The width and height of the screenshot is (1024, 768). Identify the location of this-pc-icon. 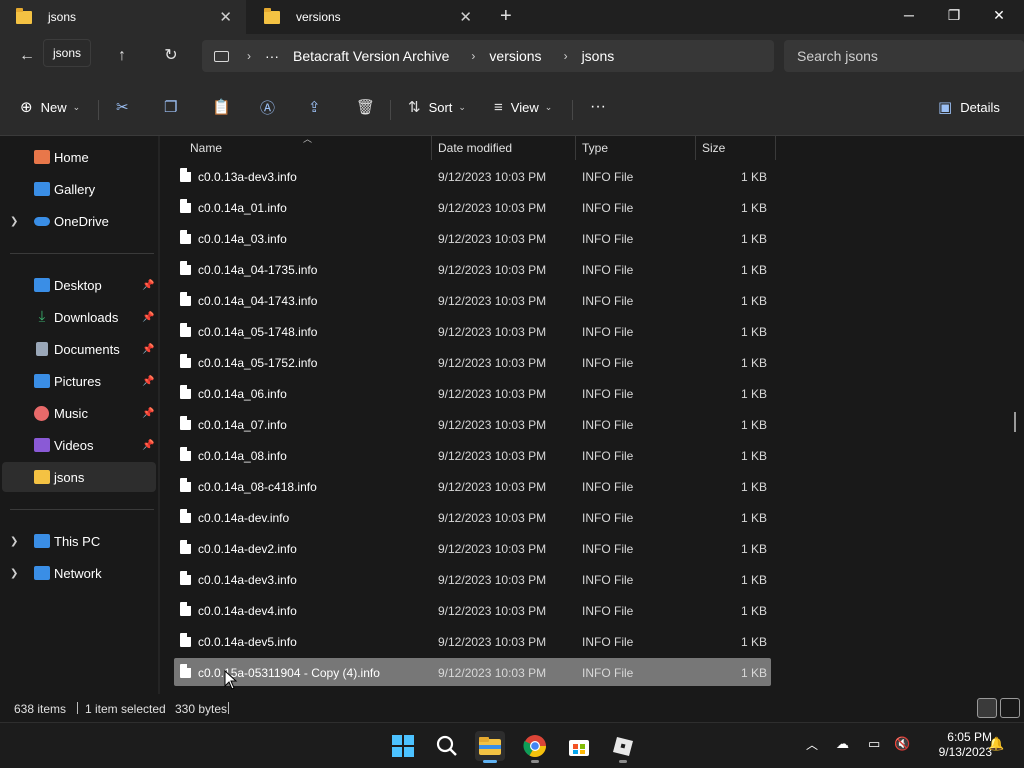
(221, 56).